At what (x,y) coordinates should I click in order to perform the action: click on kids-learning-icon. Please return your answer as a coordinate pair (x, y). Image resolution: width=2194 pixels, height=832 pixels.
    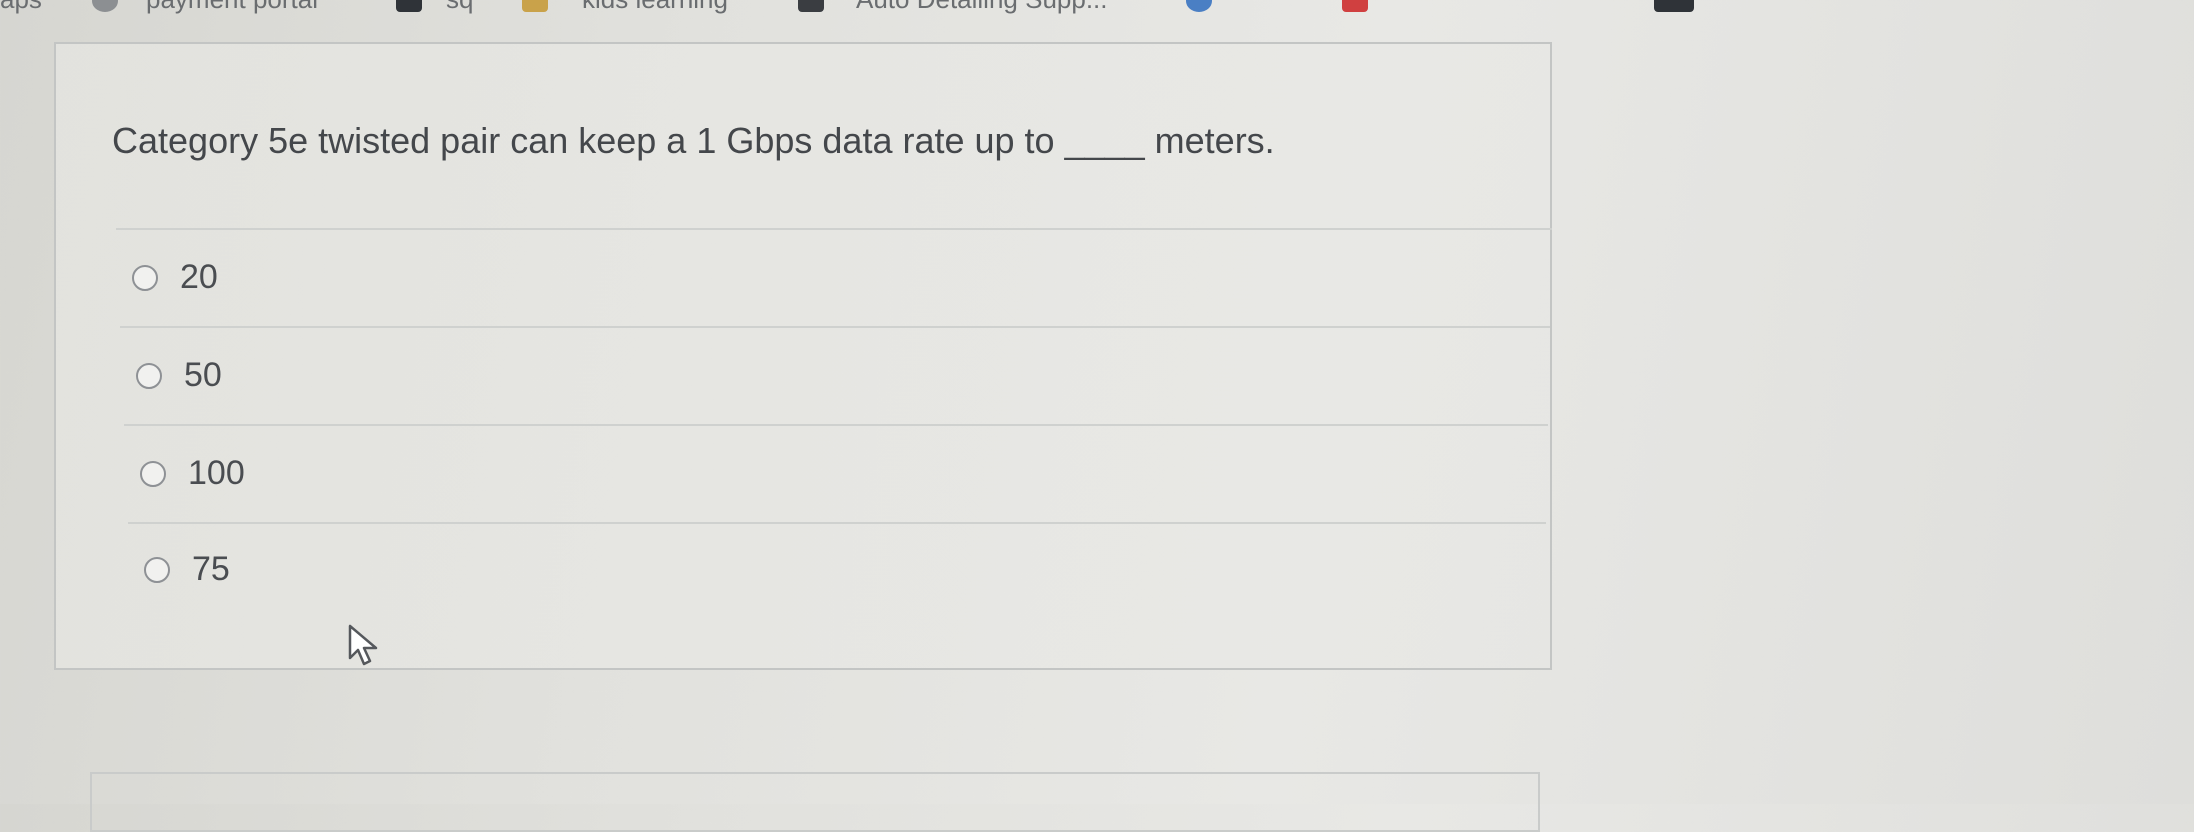
    Looking at the image, I should click on (535, 6).